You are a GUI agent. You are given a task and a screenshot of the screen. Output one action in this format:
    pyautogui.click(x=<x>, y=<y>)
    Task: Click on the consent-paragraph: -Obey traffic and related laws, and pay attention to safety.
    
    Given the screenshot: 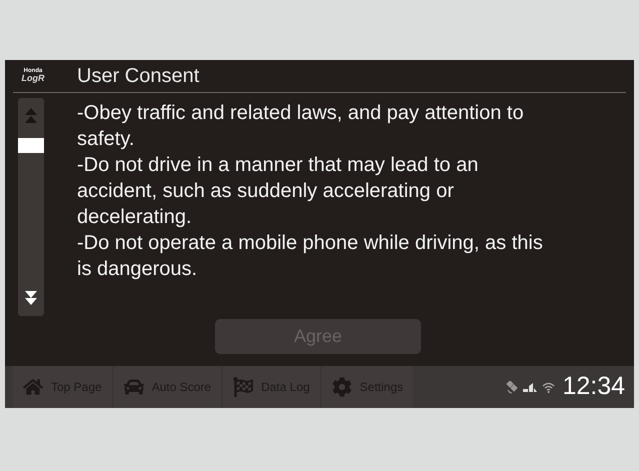 What is the action you would take?
    pyautogui.click(x=301, y=126)
    